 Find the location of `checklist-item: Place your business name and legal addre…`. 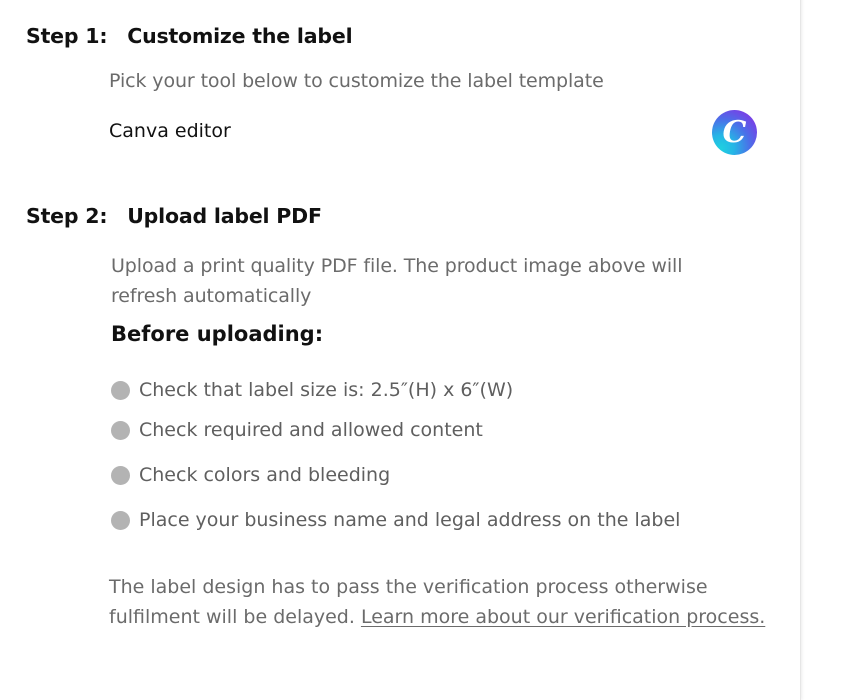

checklist-item: Place your business name and legal addre… is located at coordinates (395, 520).